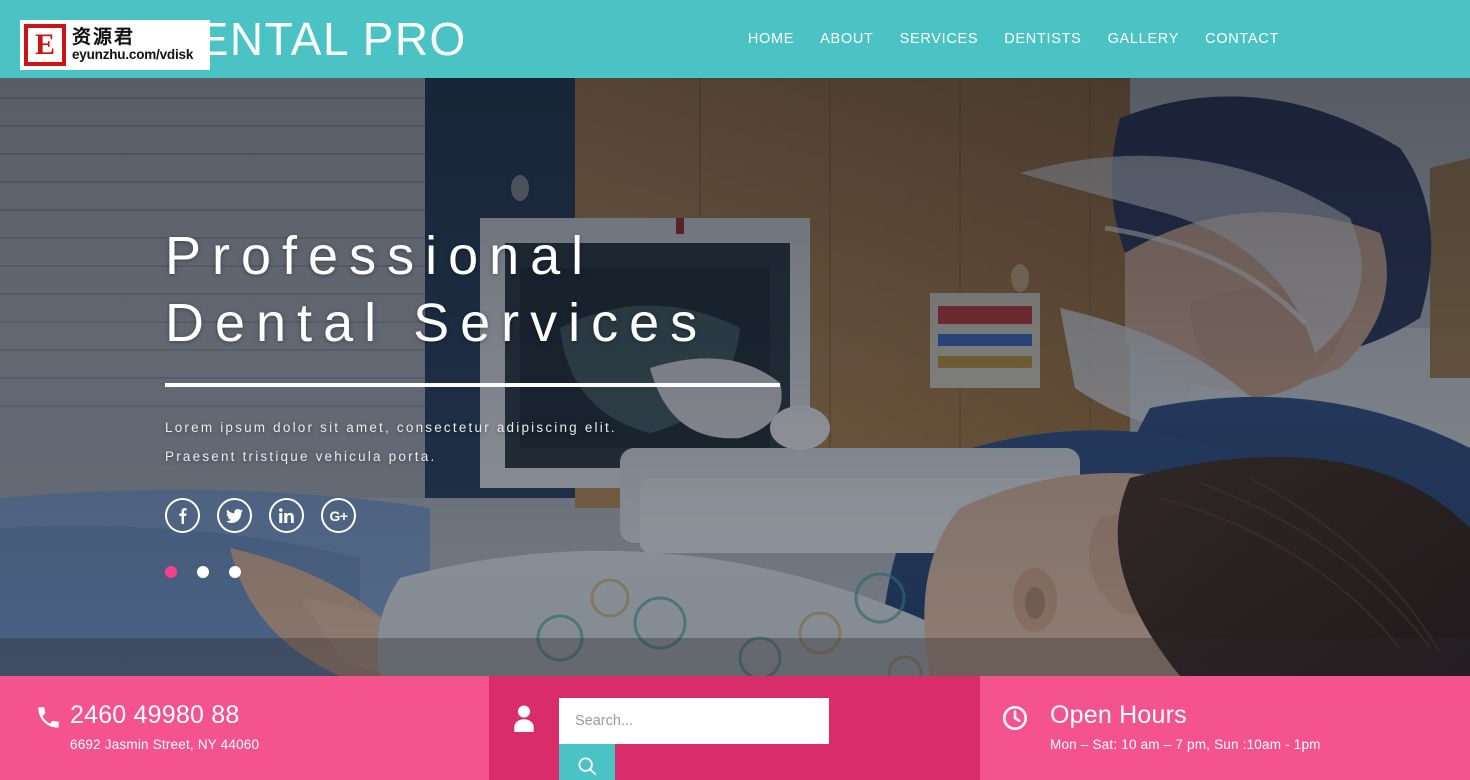 Image resolution: width=1470 pixels, height=780 pixels. I want to click on watermark-chinese-text: 资源君, so click(104, 36).